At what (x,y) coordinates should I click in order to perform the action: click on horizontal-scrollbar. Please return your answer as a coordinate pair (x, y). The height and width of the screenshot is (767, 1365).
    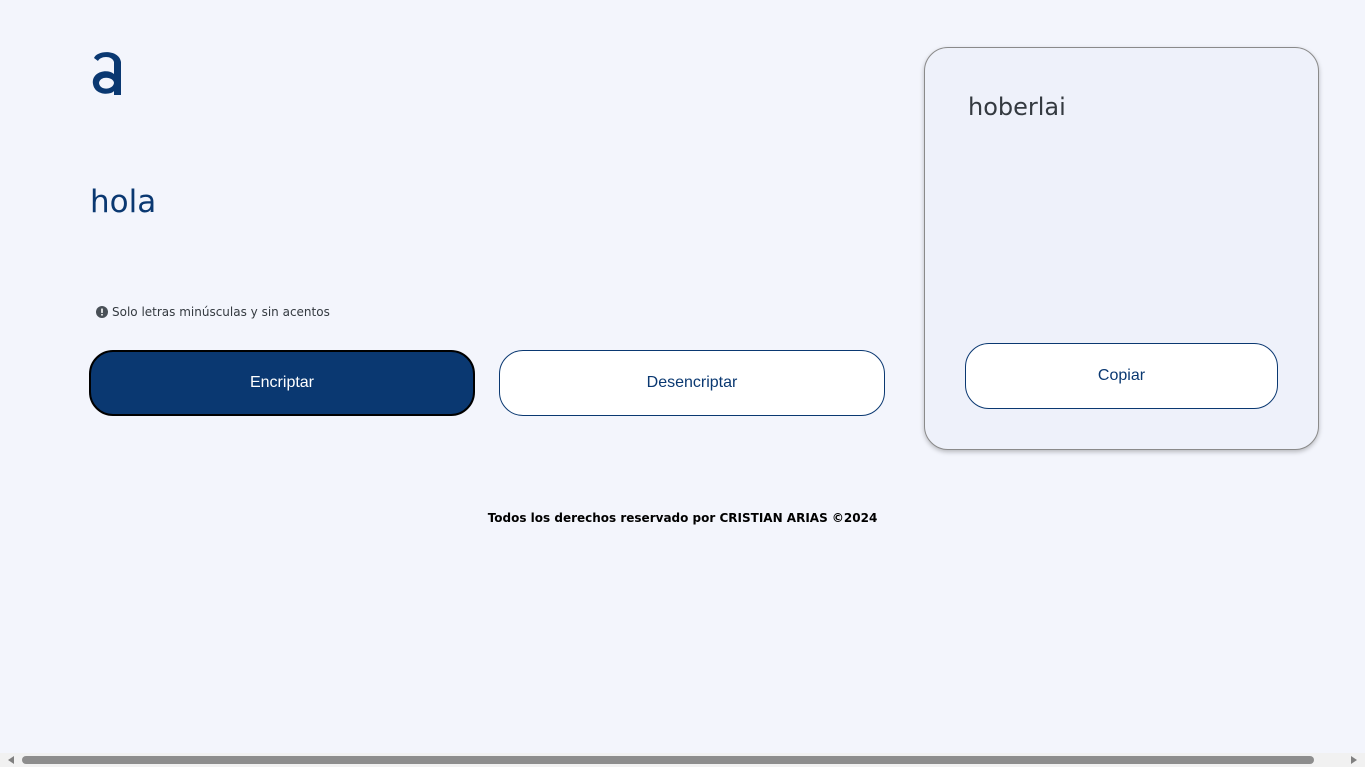
    Looking at the image, I should click on (682, 760).